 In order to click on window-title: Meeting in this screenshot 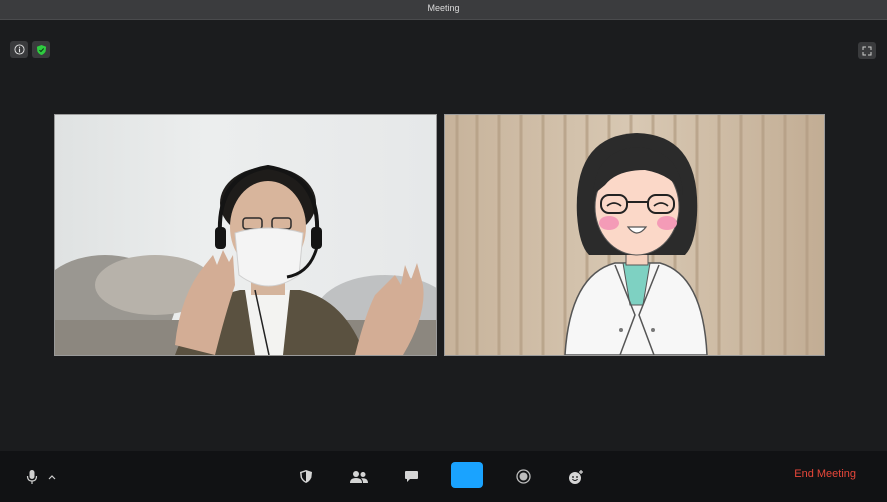, I will do `click(443, 8)`.